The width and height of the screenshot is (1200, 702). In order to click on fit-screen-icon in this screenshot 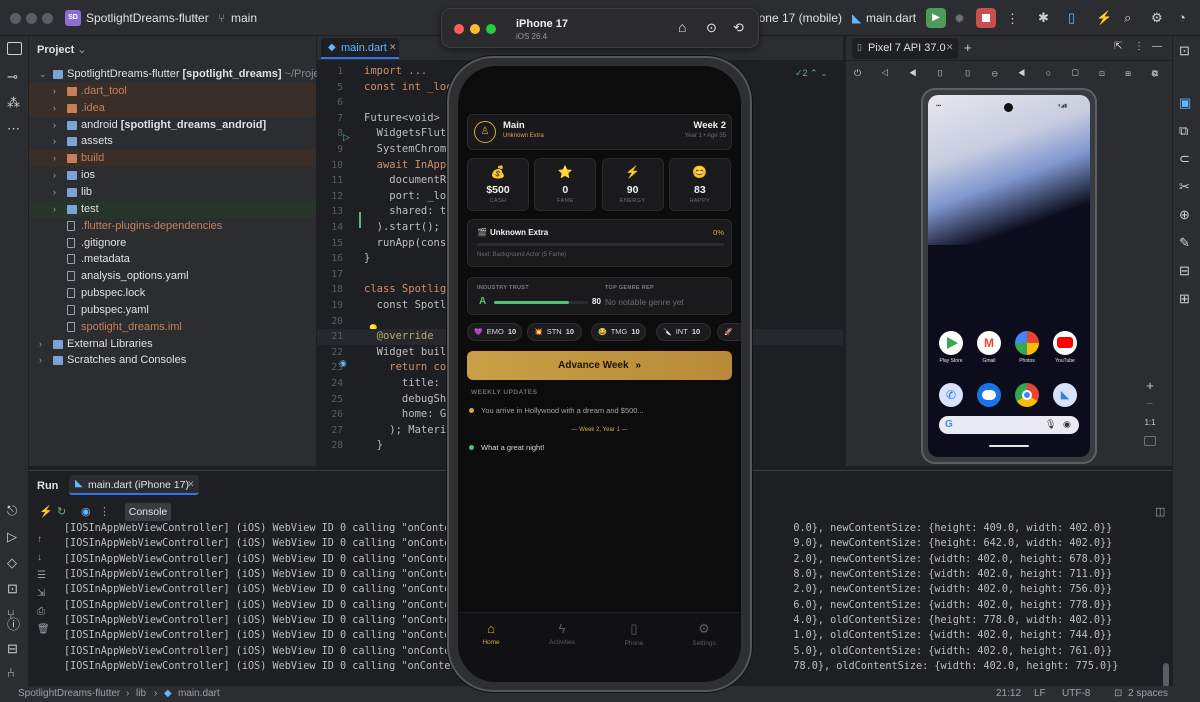, I will do `click(1150, 441)`.